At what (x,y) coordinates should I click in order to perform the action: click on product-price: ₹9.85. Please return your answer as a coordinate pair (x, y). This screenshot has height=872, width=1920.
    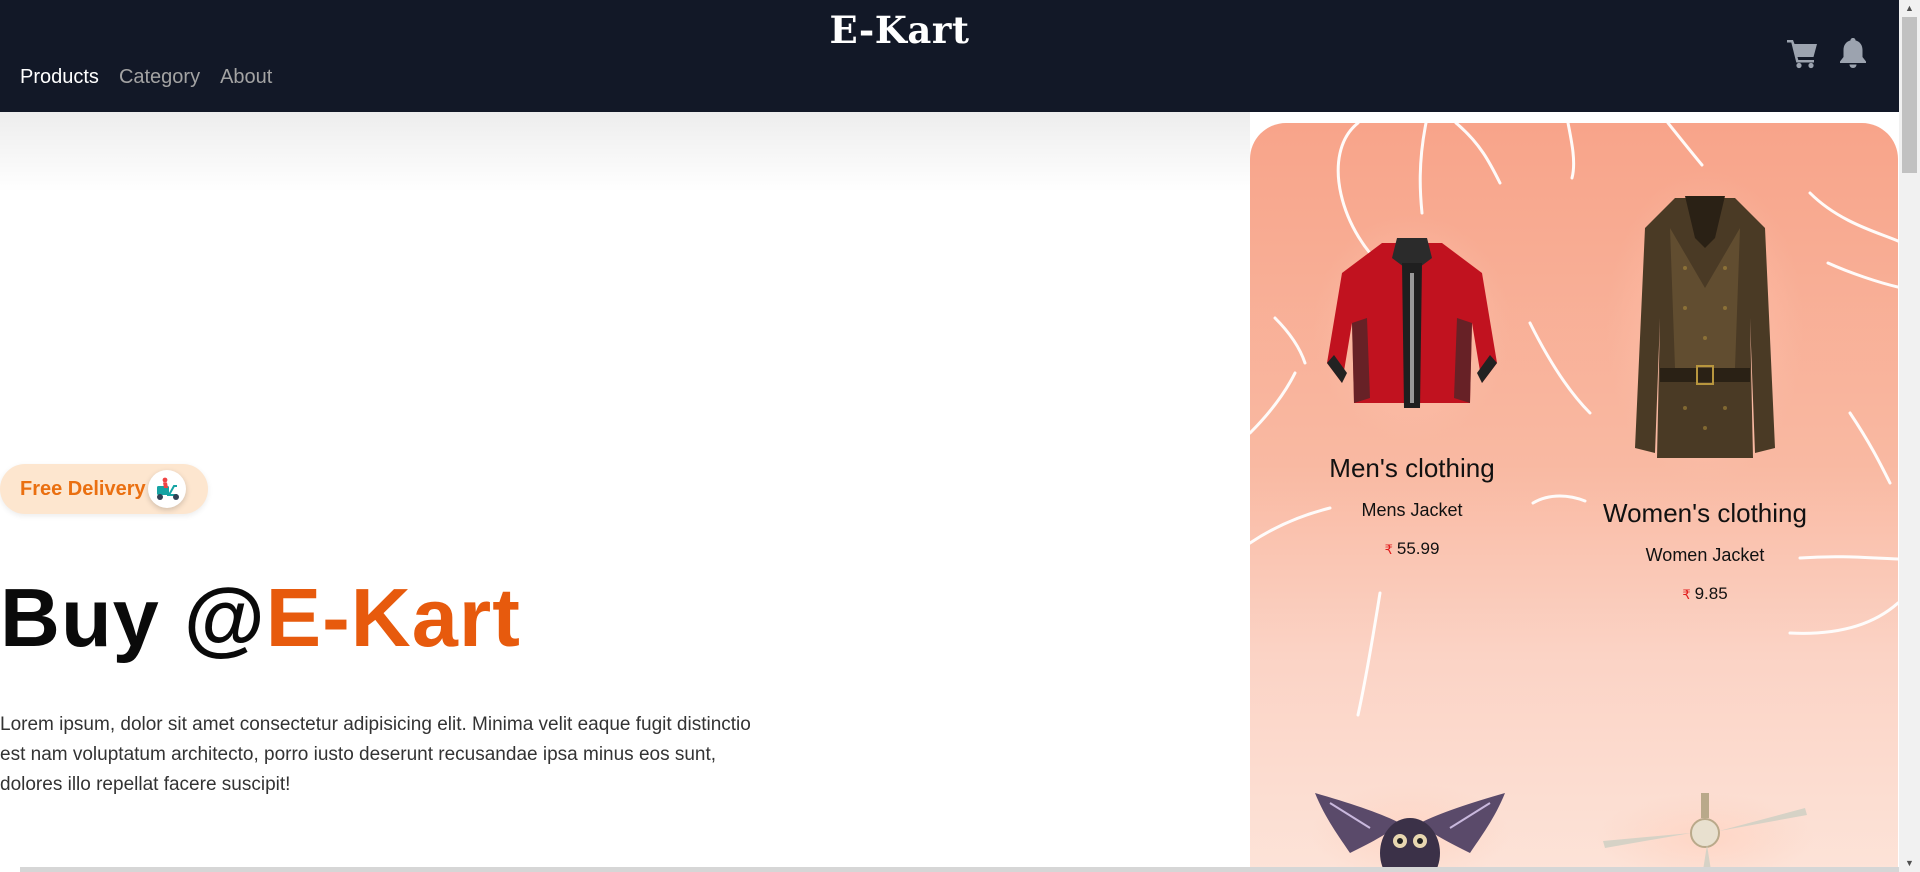
    Looking at the image, I should click on (1705, 594).